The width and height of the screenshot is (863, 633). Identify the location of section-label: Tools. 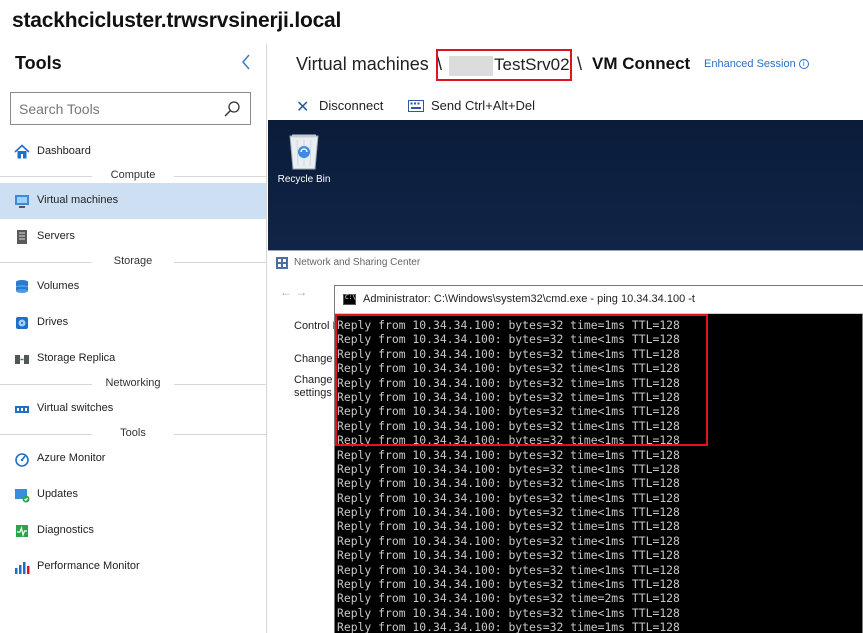
(133, 433).